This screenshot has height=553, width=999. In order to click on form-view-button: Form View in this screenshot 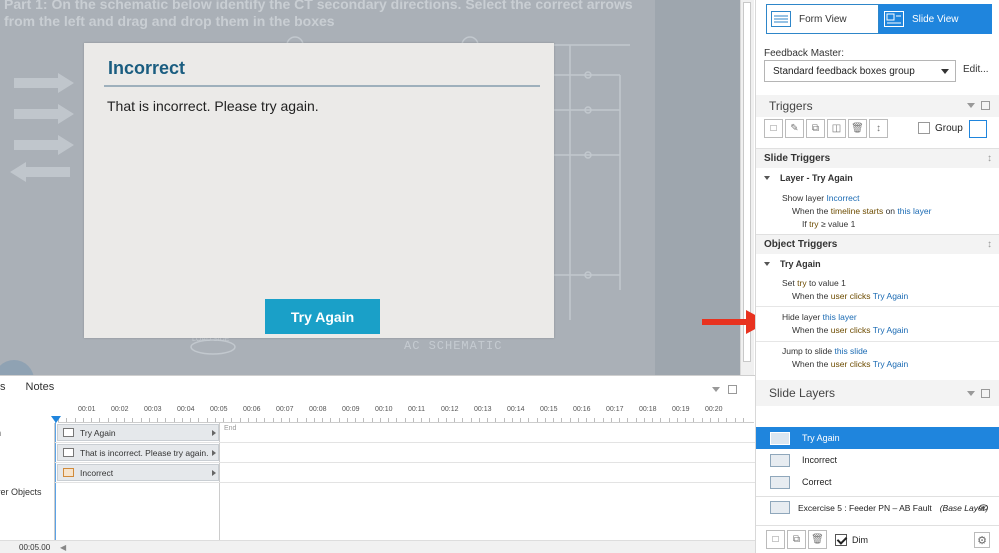, I will do `click(822, 19)`.